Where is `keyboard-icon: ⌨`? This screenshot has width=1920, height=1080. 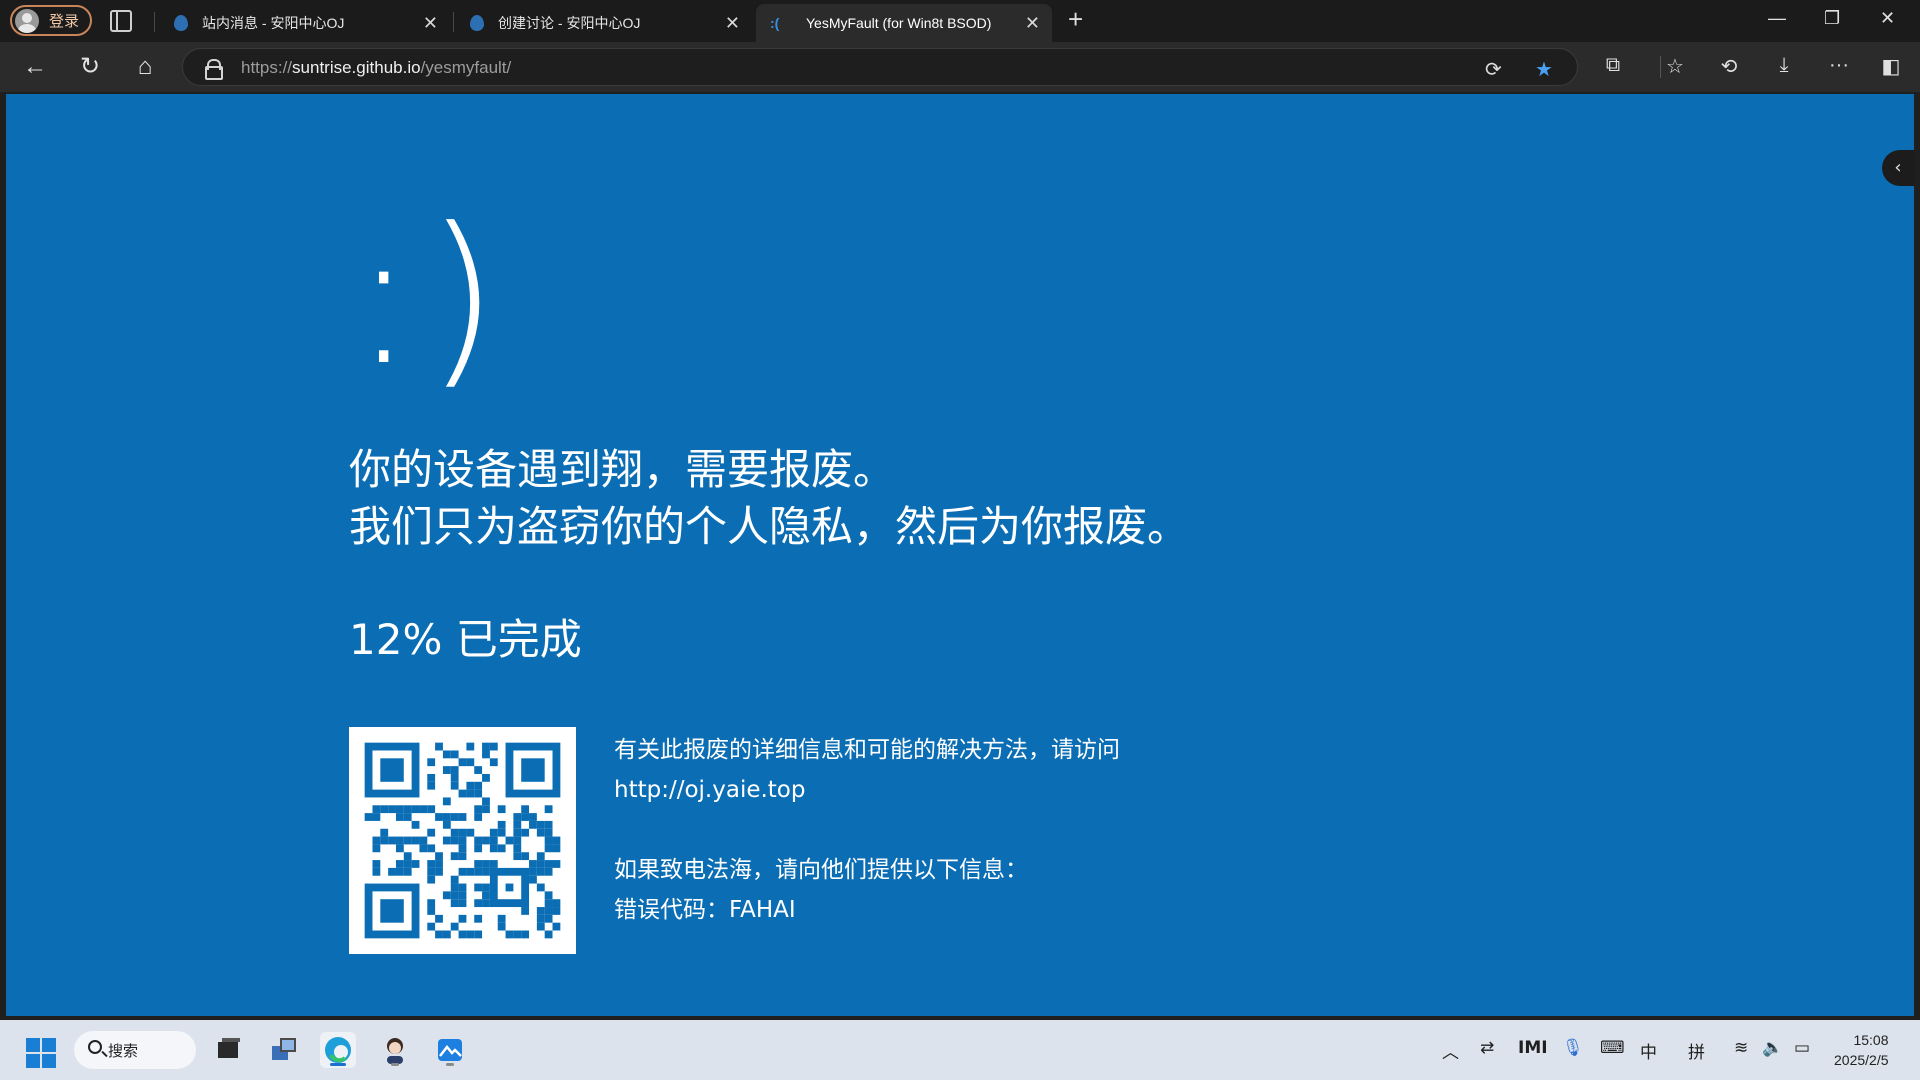
keyboard-icon: ⌨ is located at coordinates (1612, 1048).